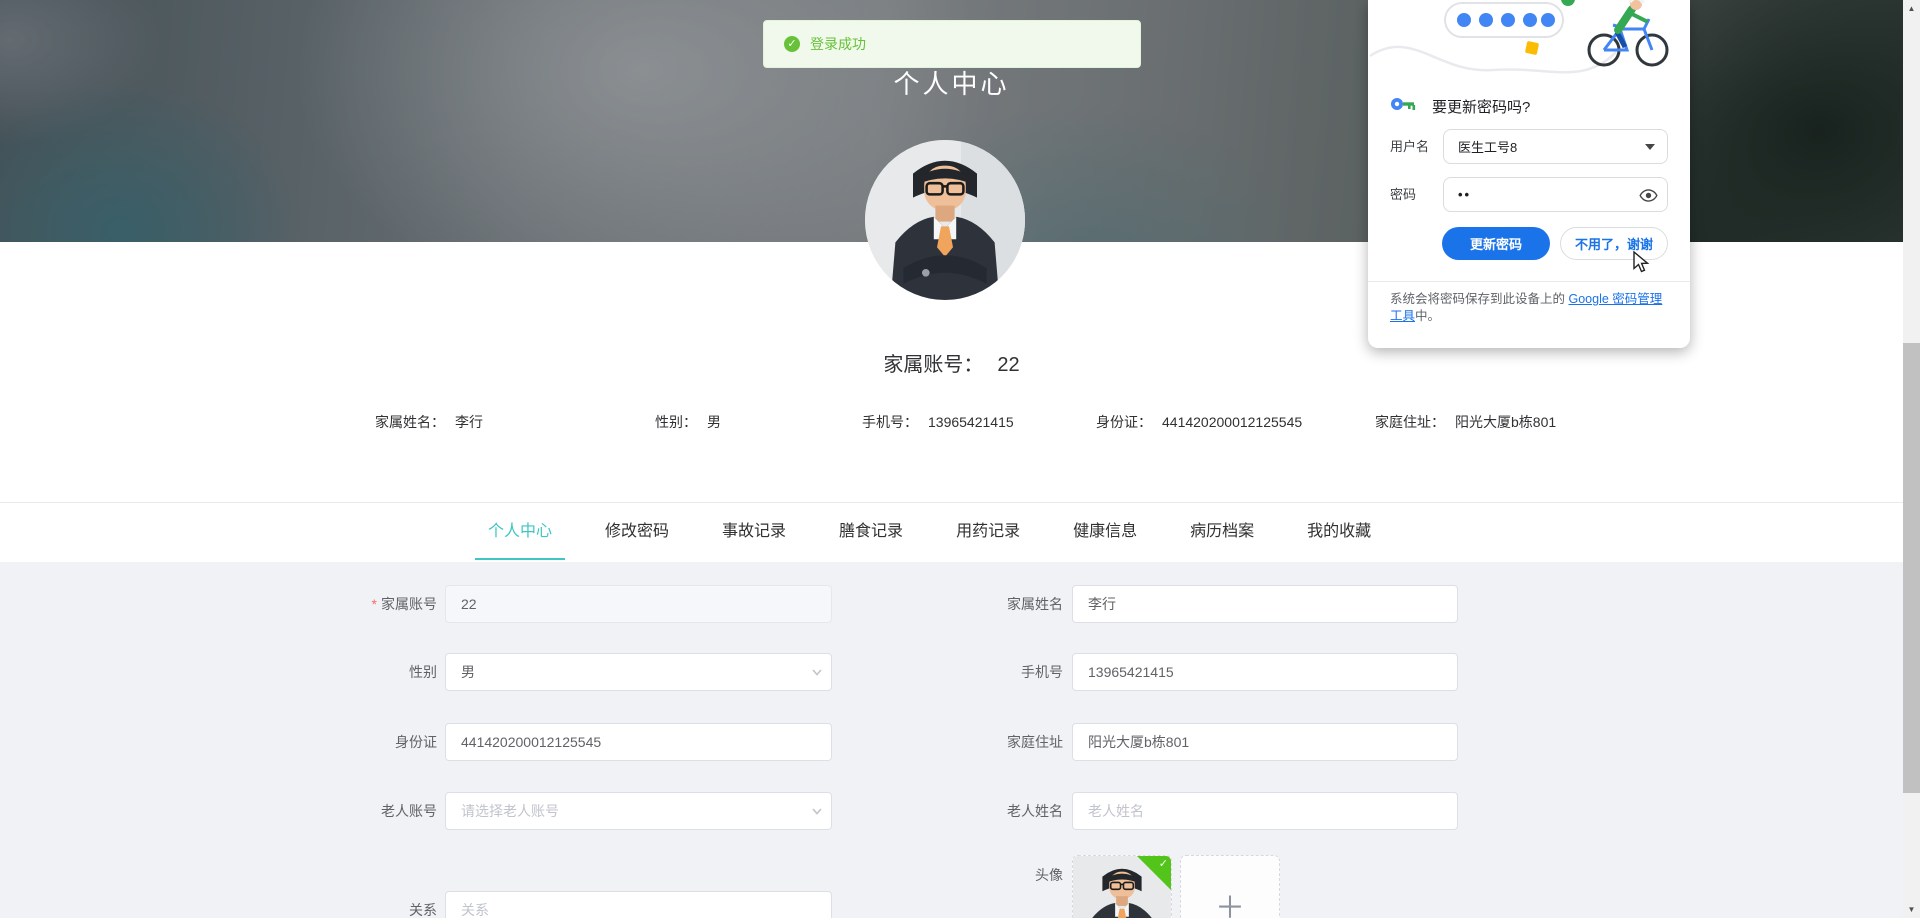 The height and width of the screenshot is (918, 1920). I want to click on label-elder-name: 老人姓名, so click(1035, 811).